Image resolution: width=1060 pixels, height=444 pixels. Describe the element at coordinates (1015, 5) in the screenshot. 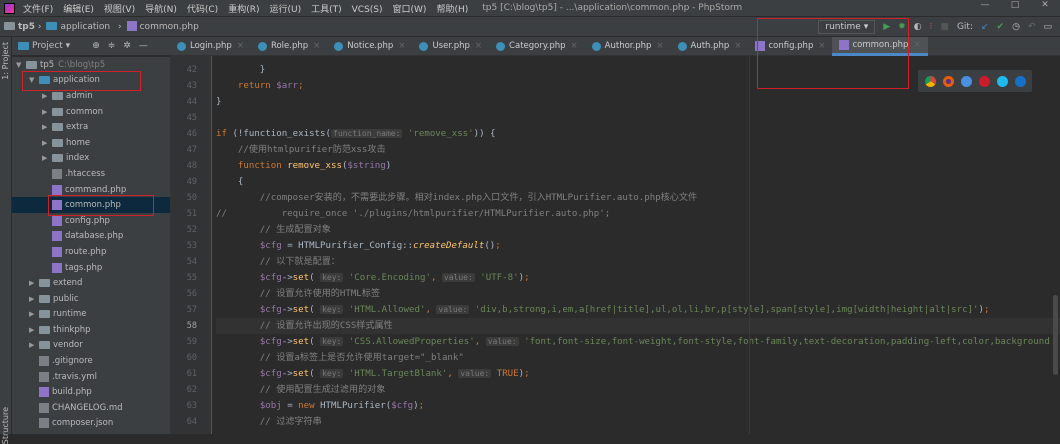

I see `maximize-icon: □` at that location.